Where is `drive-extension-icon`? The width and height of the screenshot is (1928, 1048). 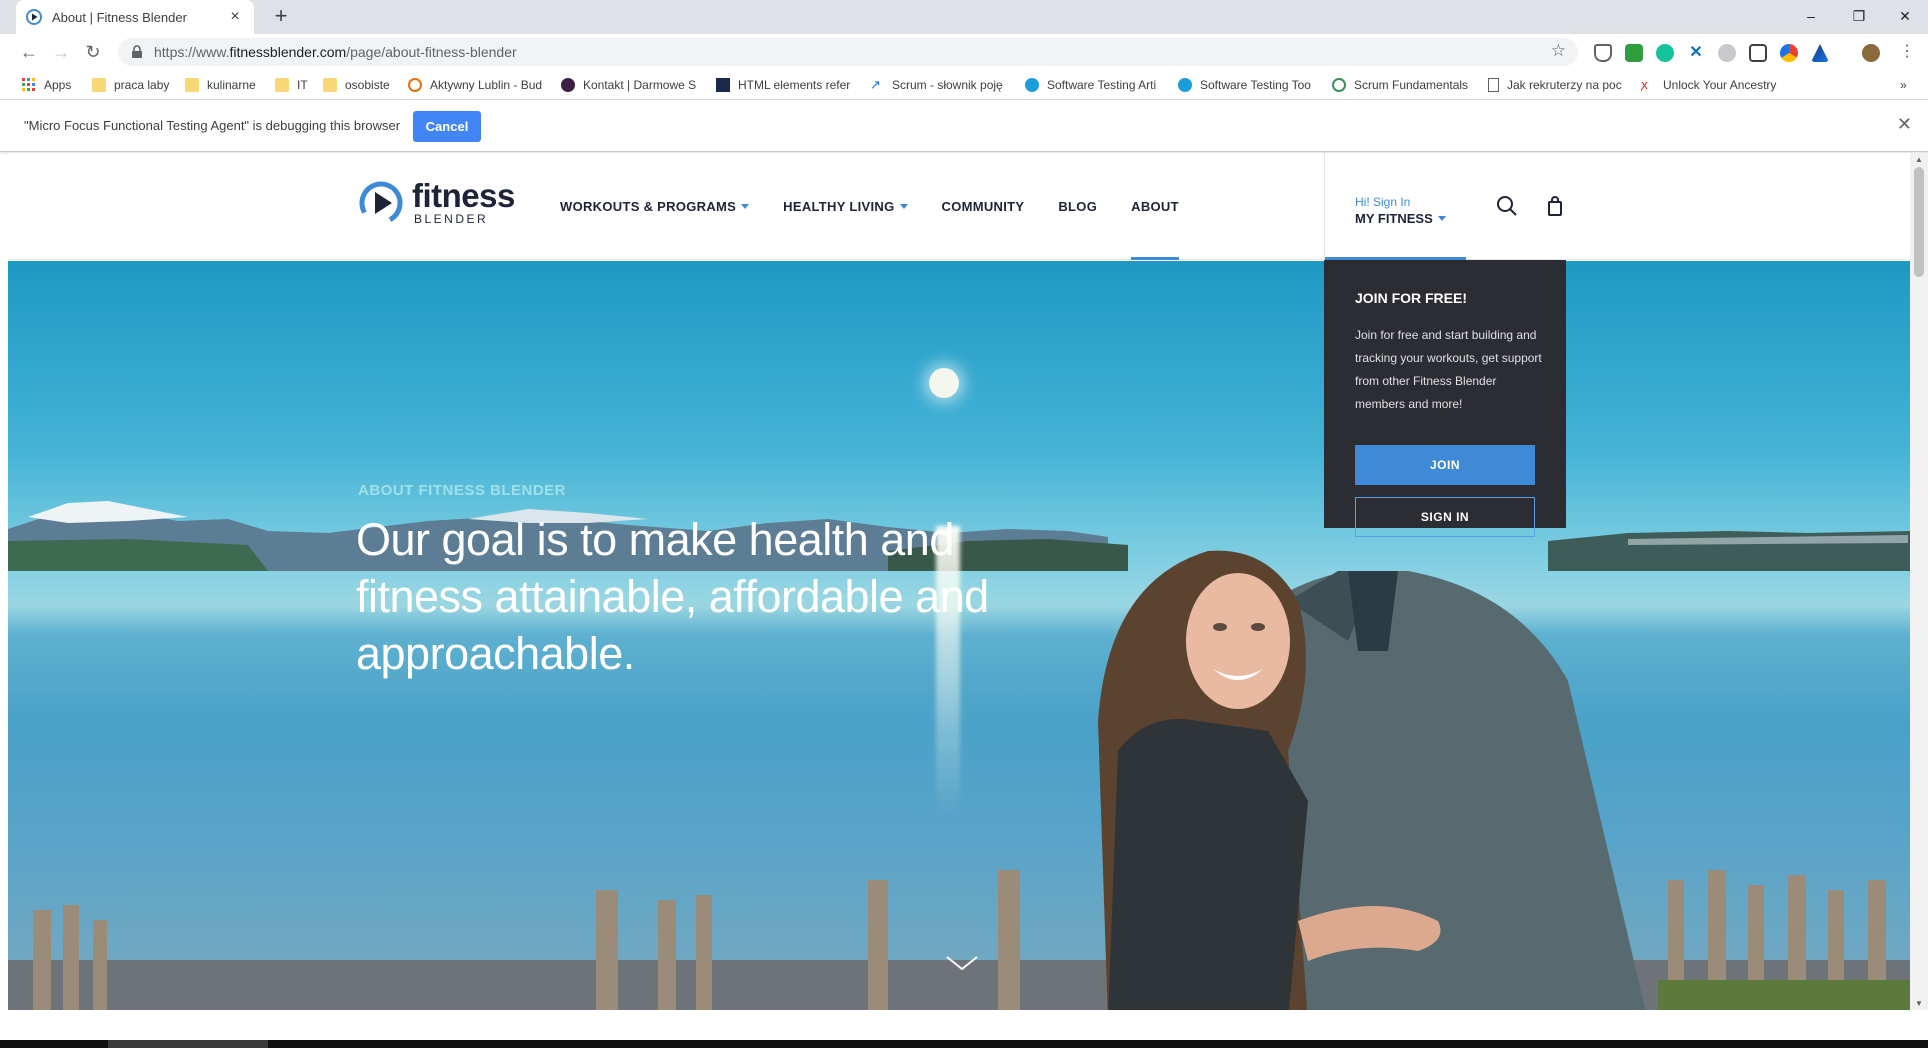
drive-extension-icon is located at coordinates (1820, 53).